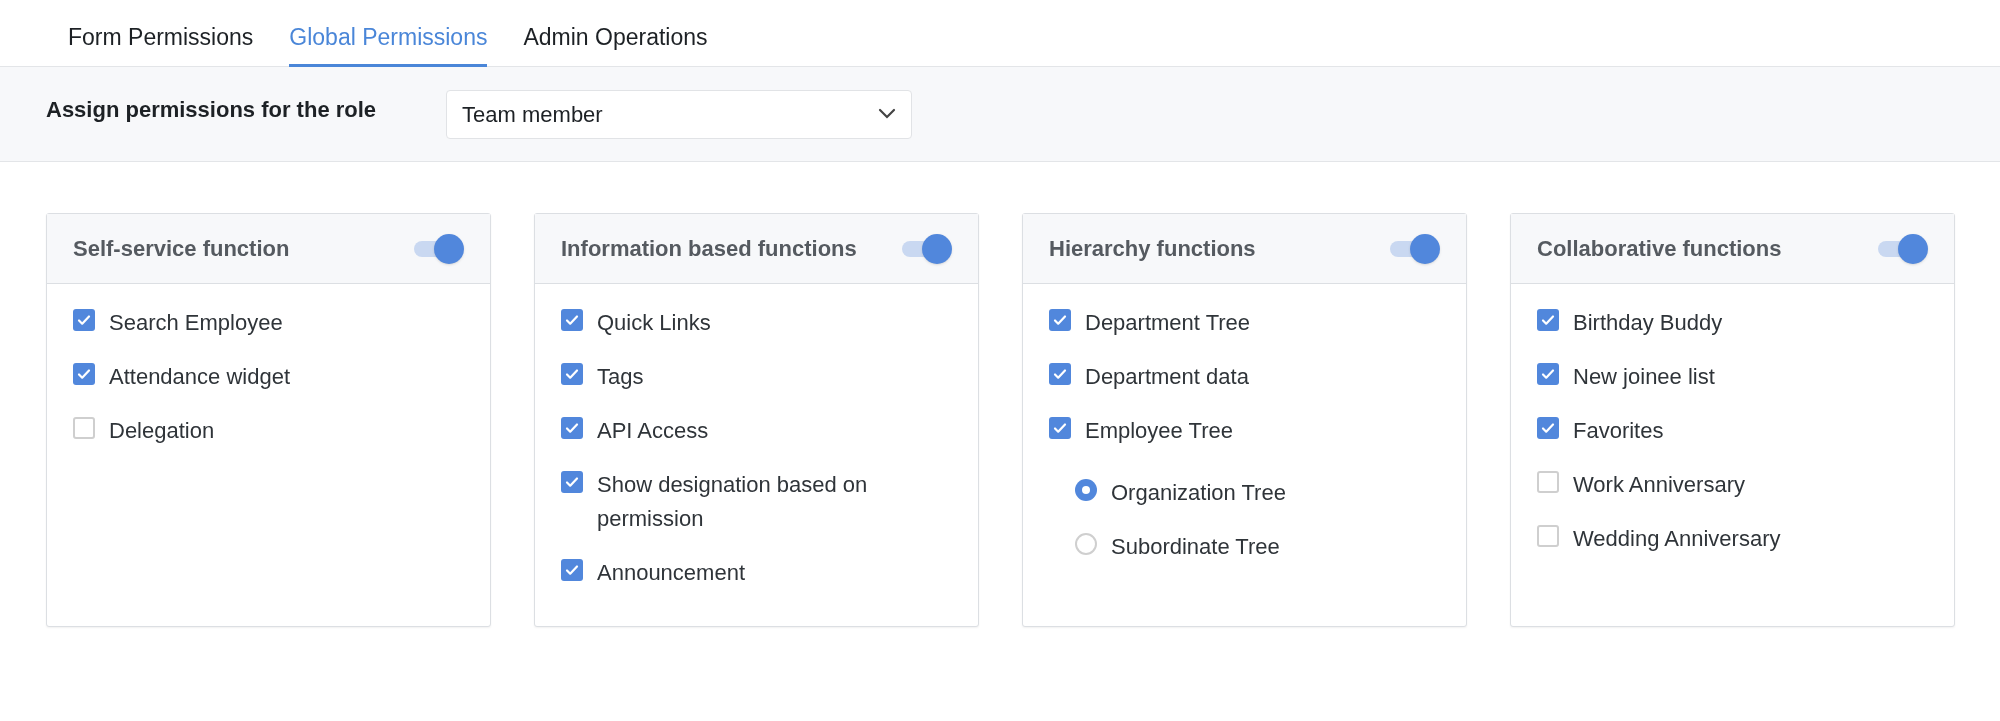 The width and height of the screenshot is (2000, 721). I want to click on option-label: New joinee list, so click(1644, 377).